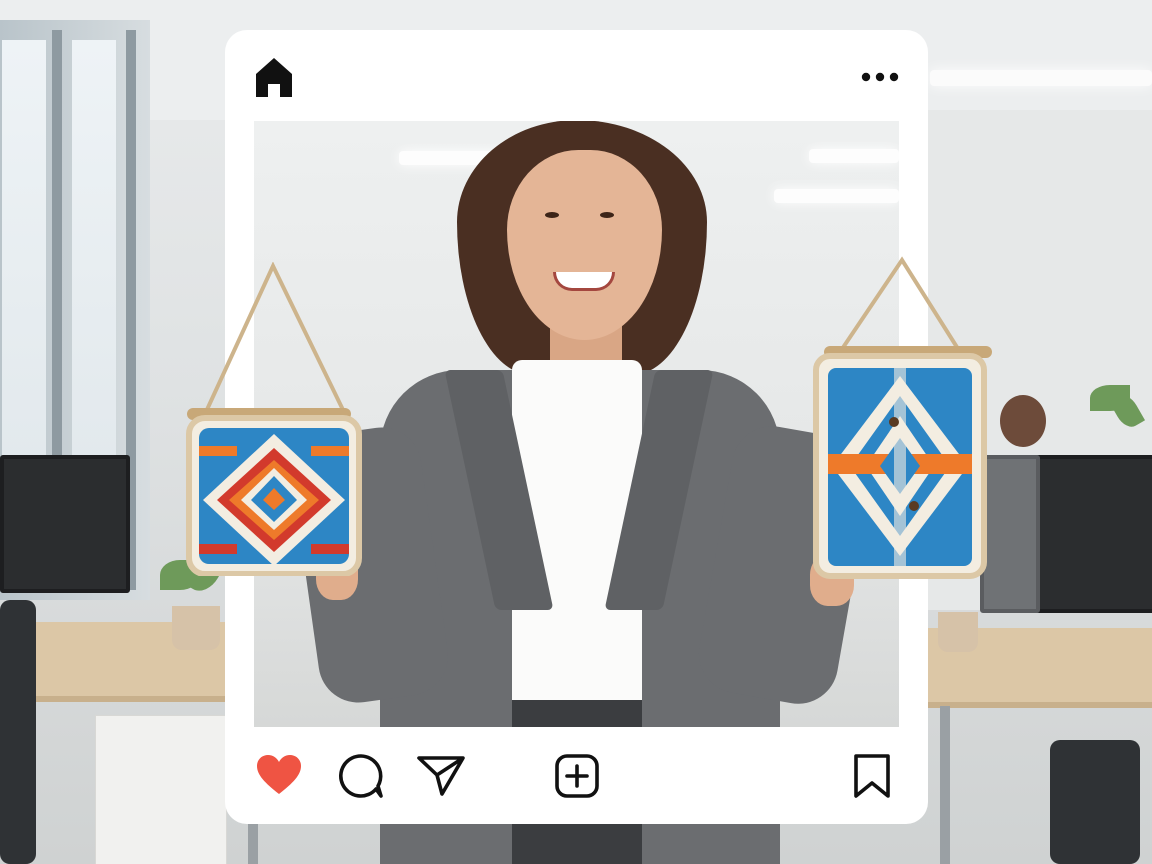 The width and height of the screenshot is (1152, 864). What do you see at coordinates (880, 76) in the screenshot?
I see `more-horizontal-icon` at bounding box center [880, 76].